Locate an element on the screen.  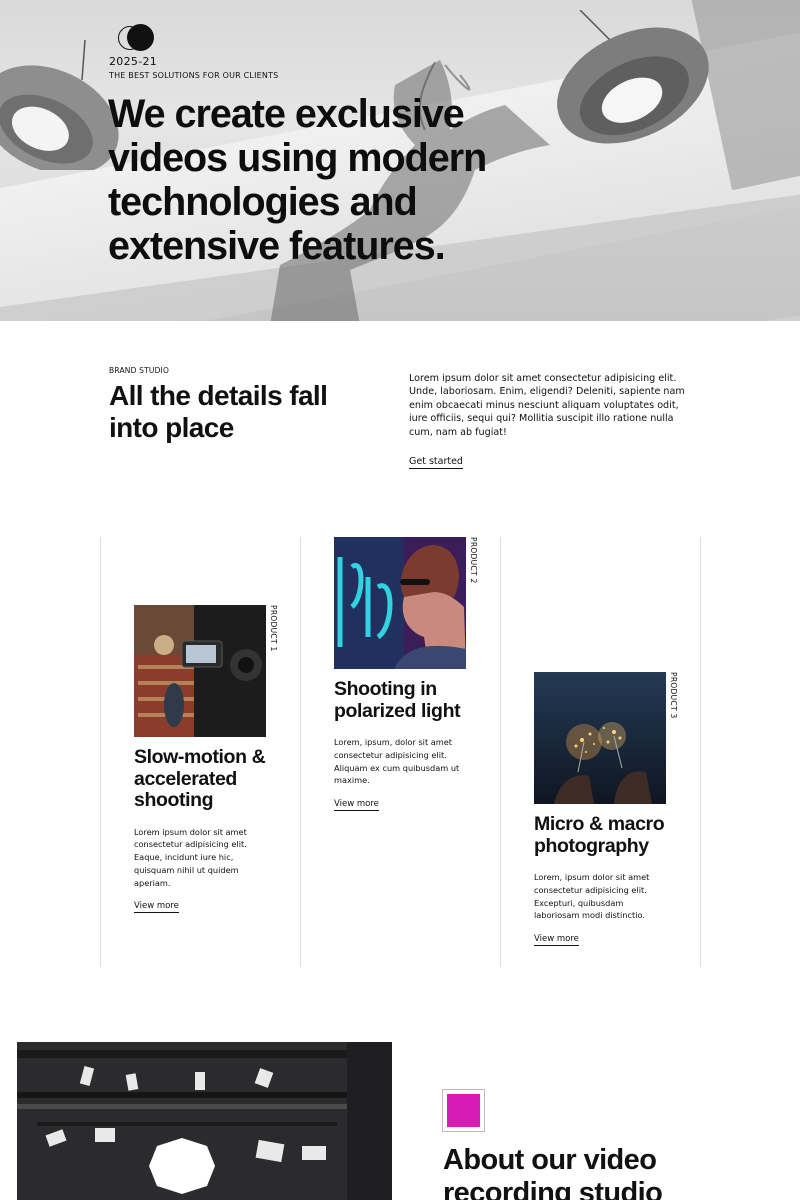
sparklers-photo is located at coordinates (600, 738).